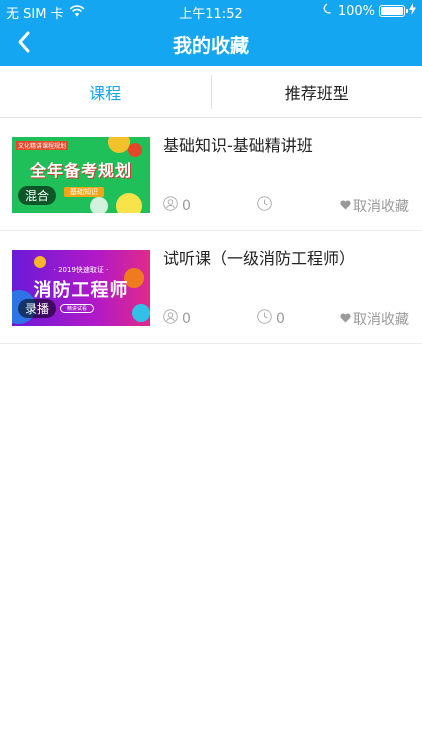  I want to click on tab-bar: 课程 推荐班型, so click(211, 92).